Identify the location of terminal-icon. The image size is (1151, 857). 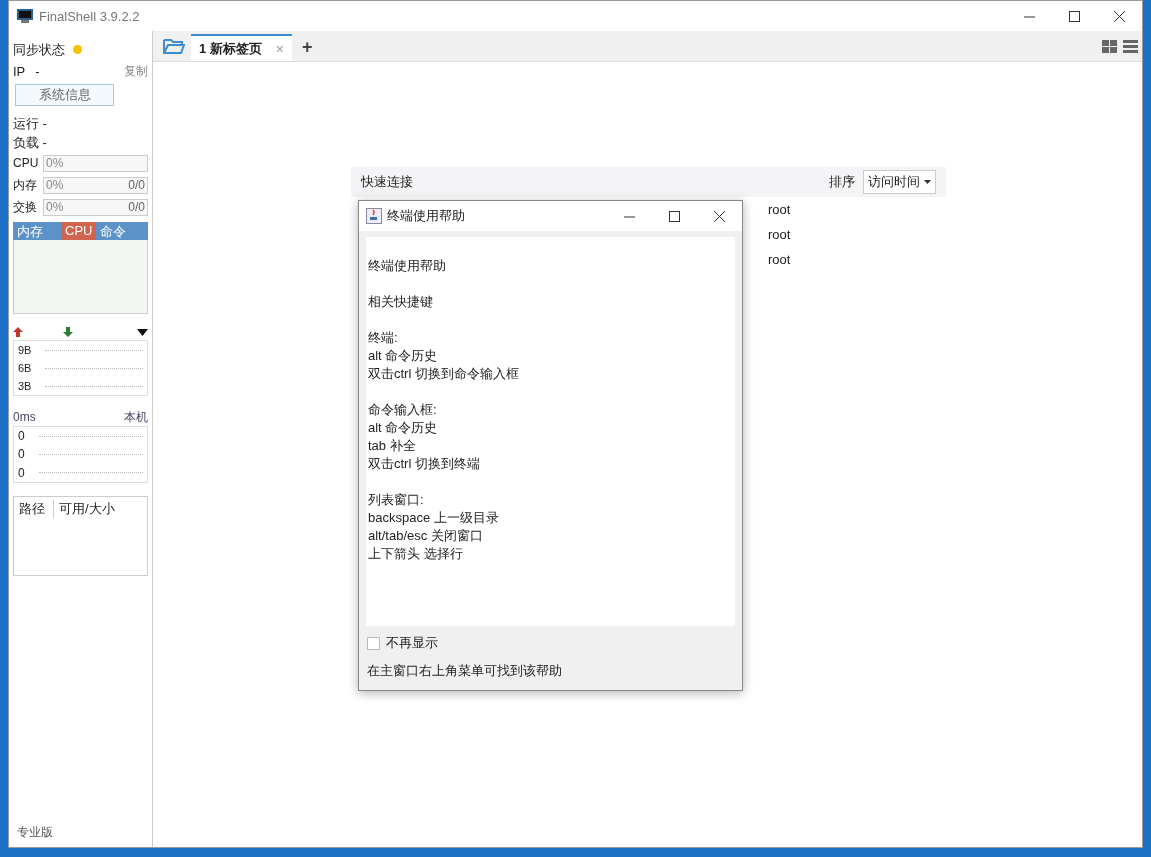
(25, 16).